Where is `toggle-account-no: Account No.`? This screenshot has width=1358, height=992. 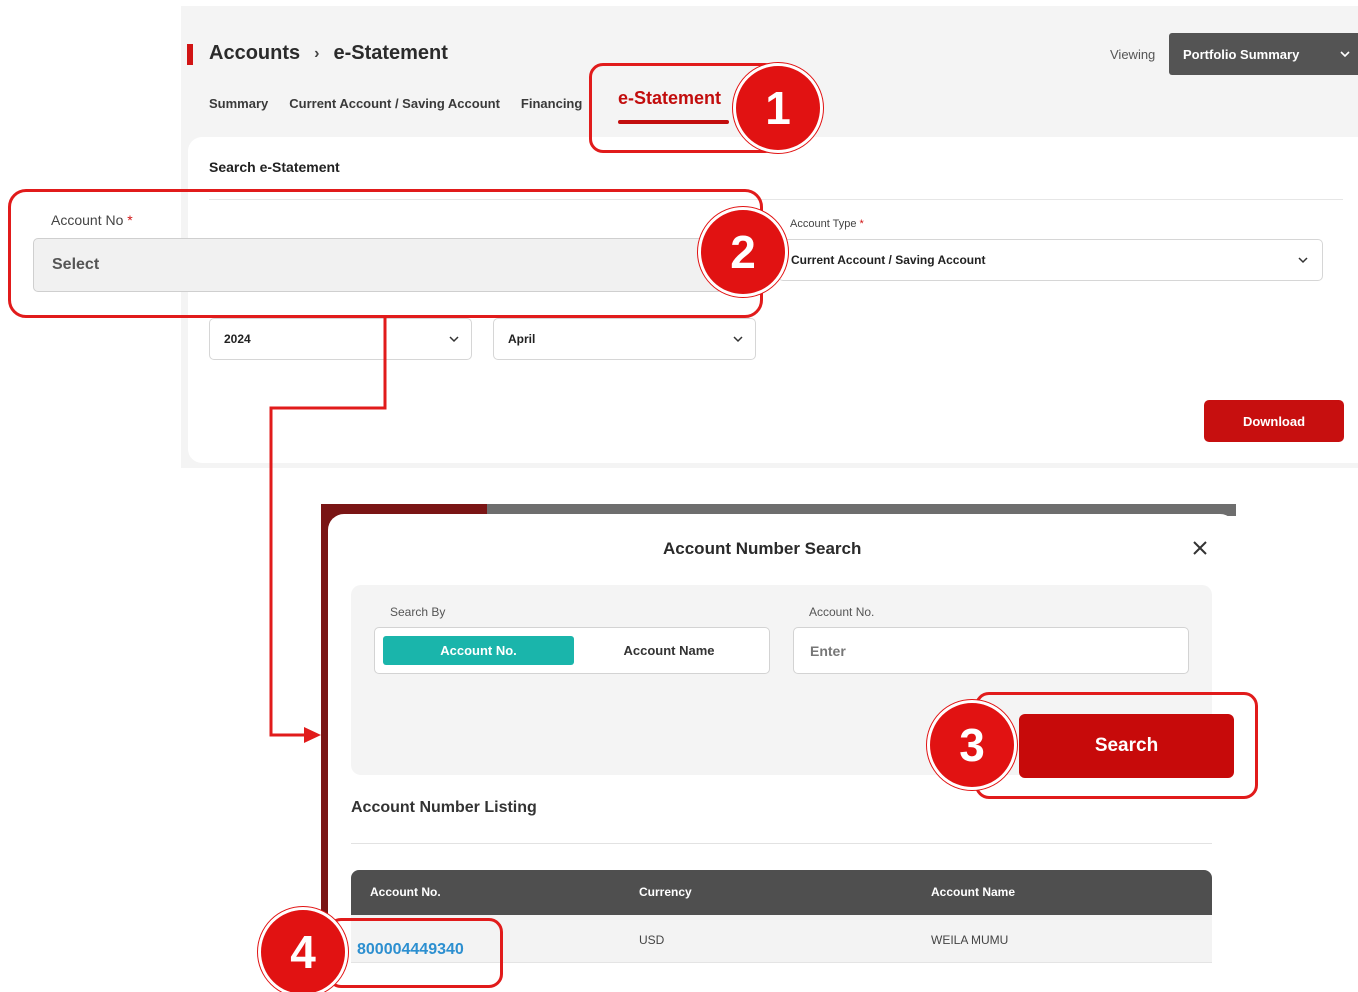 toggle-account-no: Account No. is located at coordinates (478, 650).